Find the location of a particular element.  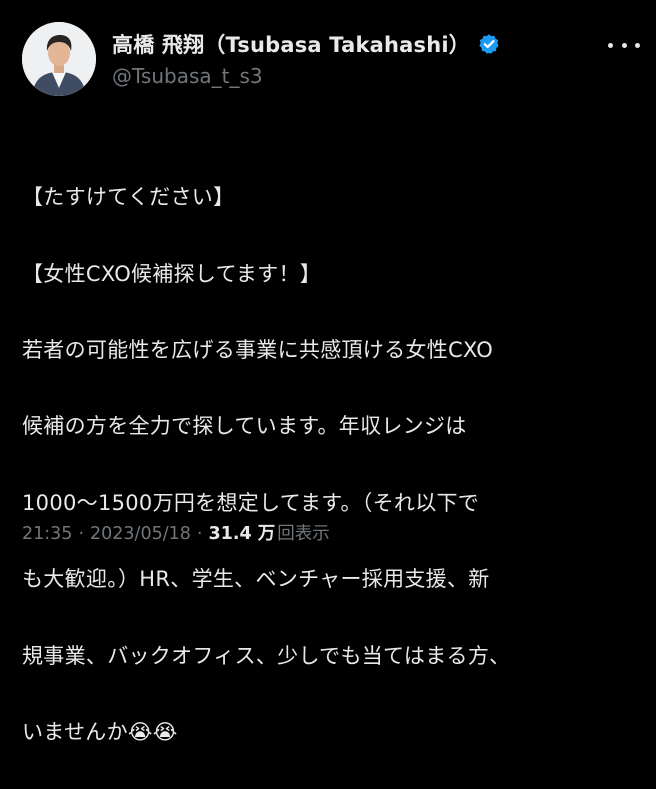

tweet-text-line: いませんか😭😭 is located at coordinates (100, 732).